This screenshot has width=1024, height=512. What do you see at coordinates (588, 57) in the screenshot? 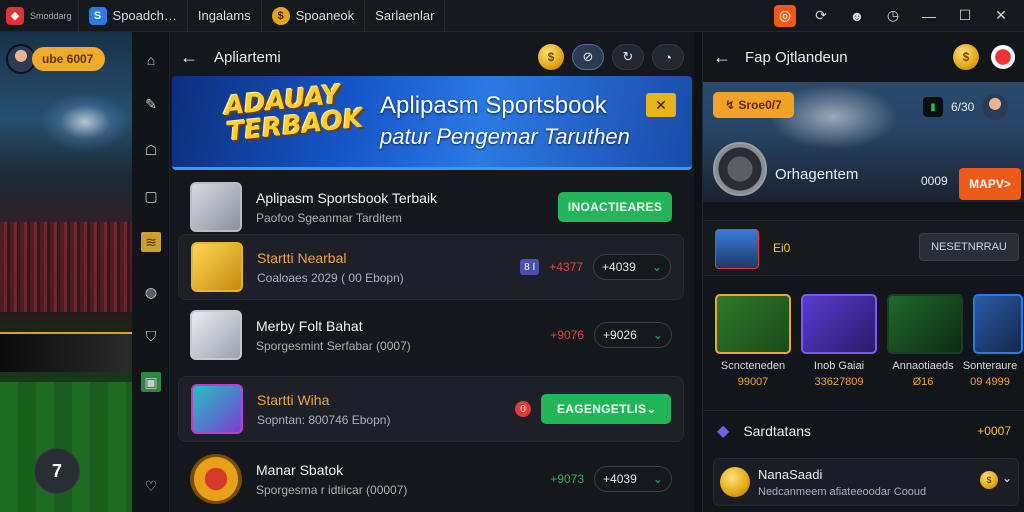
I see `link-icon: ⊘` at bounding box center [588, 57].